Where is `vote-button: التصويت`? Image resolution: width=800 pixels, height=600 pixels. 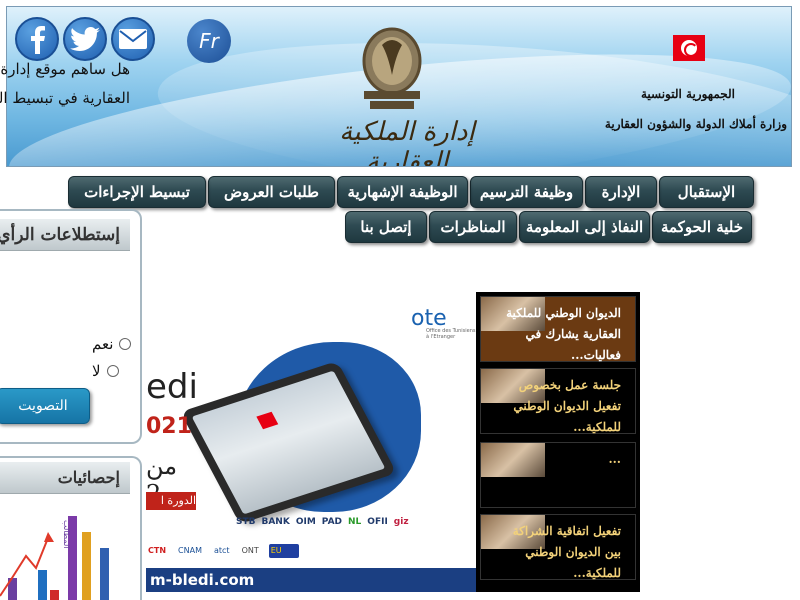
vote-button: التصويت is located at coordinates (45, 406).